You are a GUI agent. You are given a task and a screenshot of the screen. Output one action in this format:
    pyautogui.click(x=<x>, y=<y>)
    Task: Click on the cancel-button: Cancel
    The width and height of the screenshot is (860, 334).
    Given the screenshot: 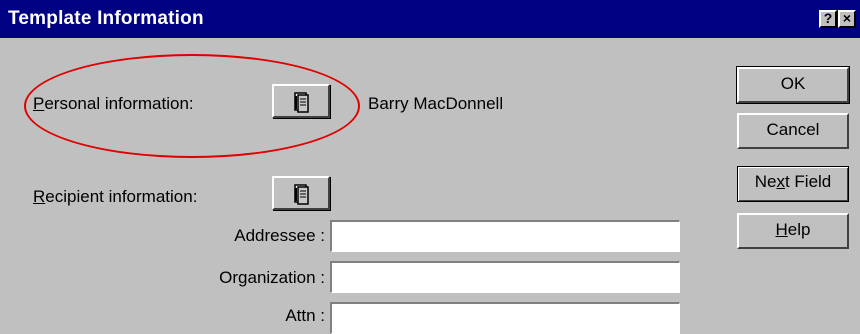 What is the action you would take?
    pyautogui.click(x=793, y=131)
    